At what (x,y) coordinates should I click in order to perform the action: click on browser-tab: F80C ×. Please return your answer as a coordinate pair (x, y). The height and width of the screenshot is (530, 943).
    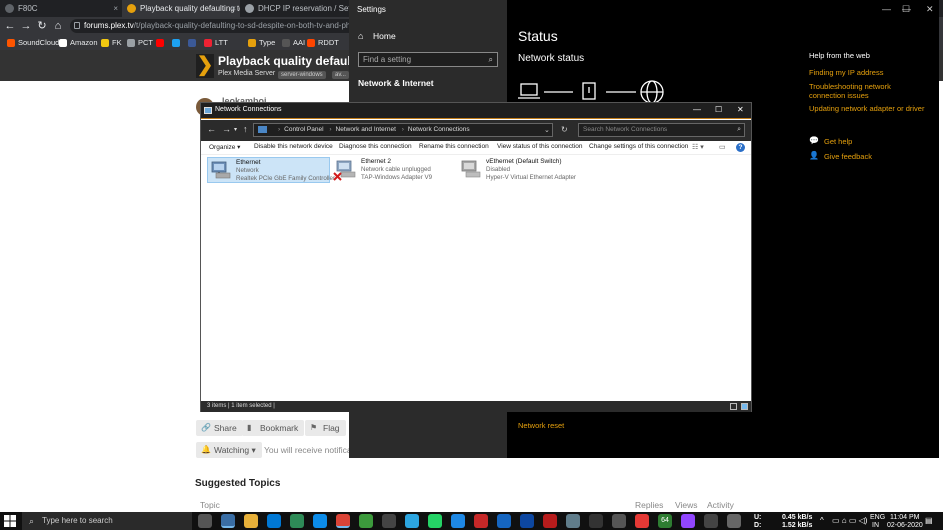
    Looking at the image, I should click on (61, 8).